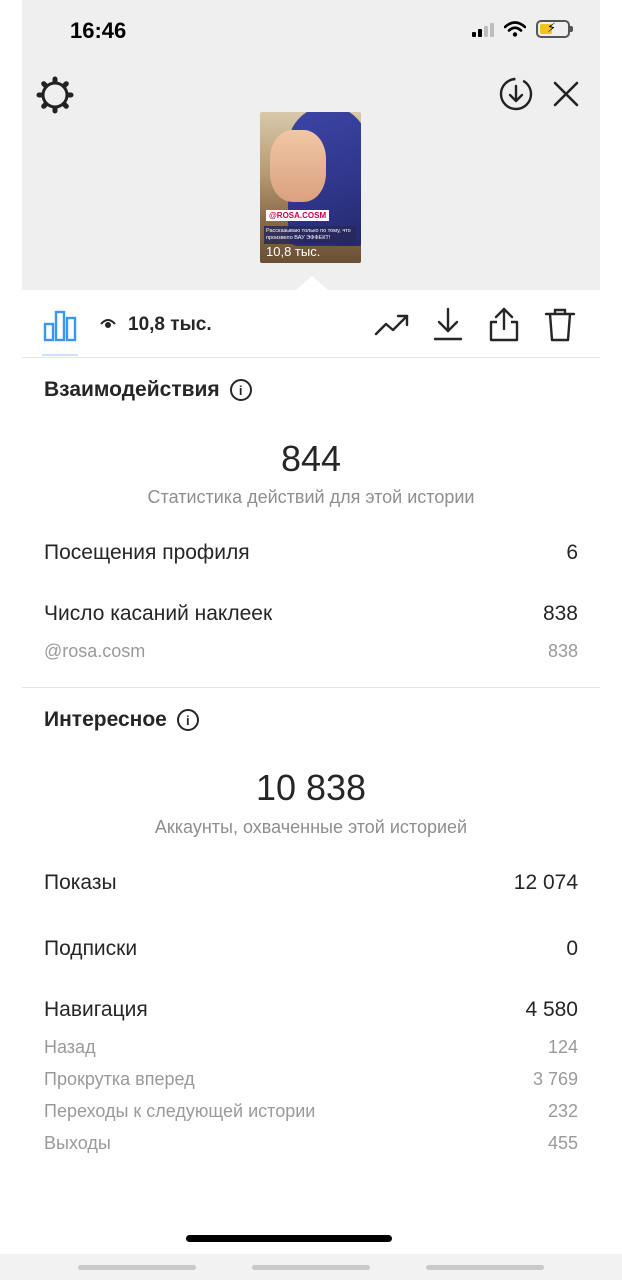 The height and width of the screenshot is (1280, 622). I want to click on metric-row: Навигация 4 580, so click(311, 1010).